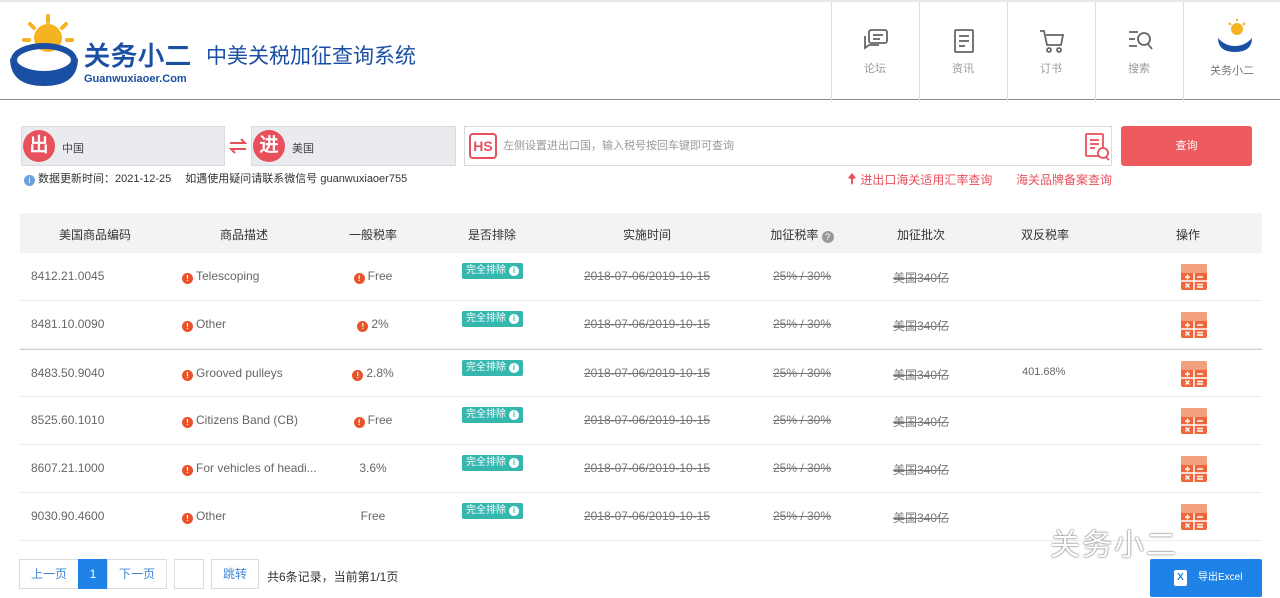  Describe the element at coordinates (380, 276) in the screenshot. I see `cell-rate-text: Free` at that location.